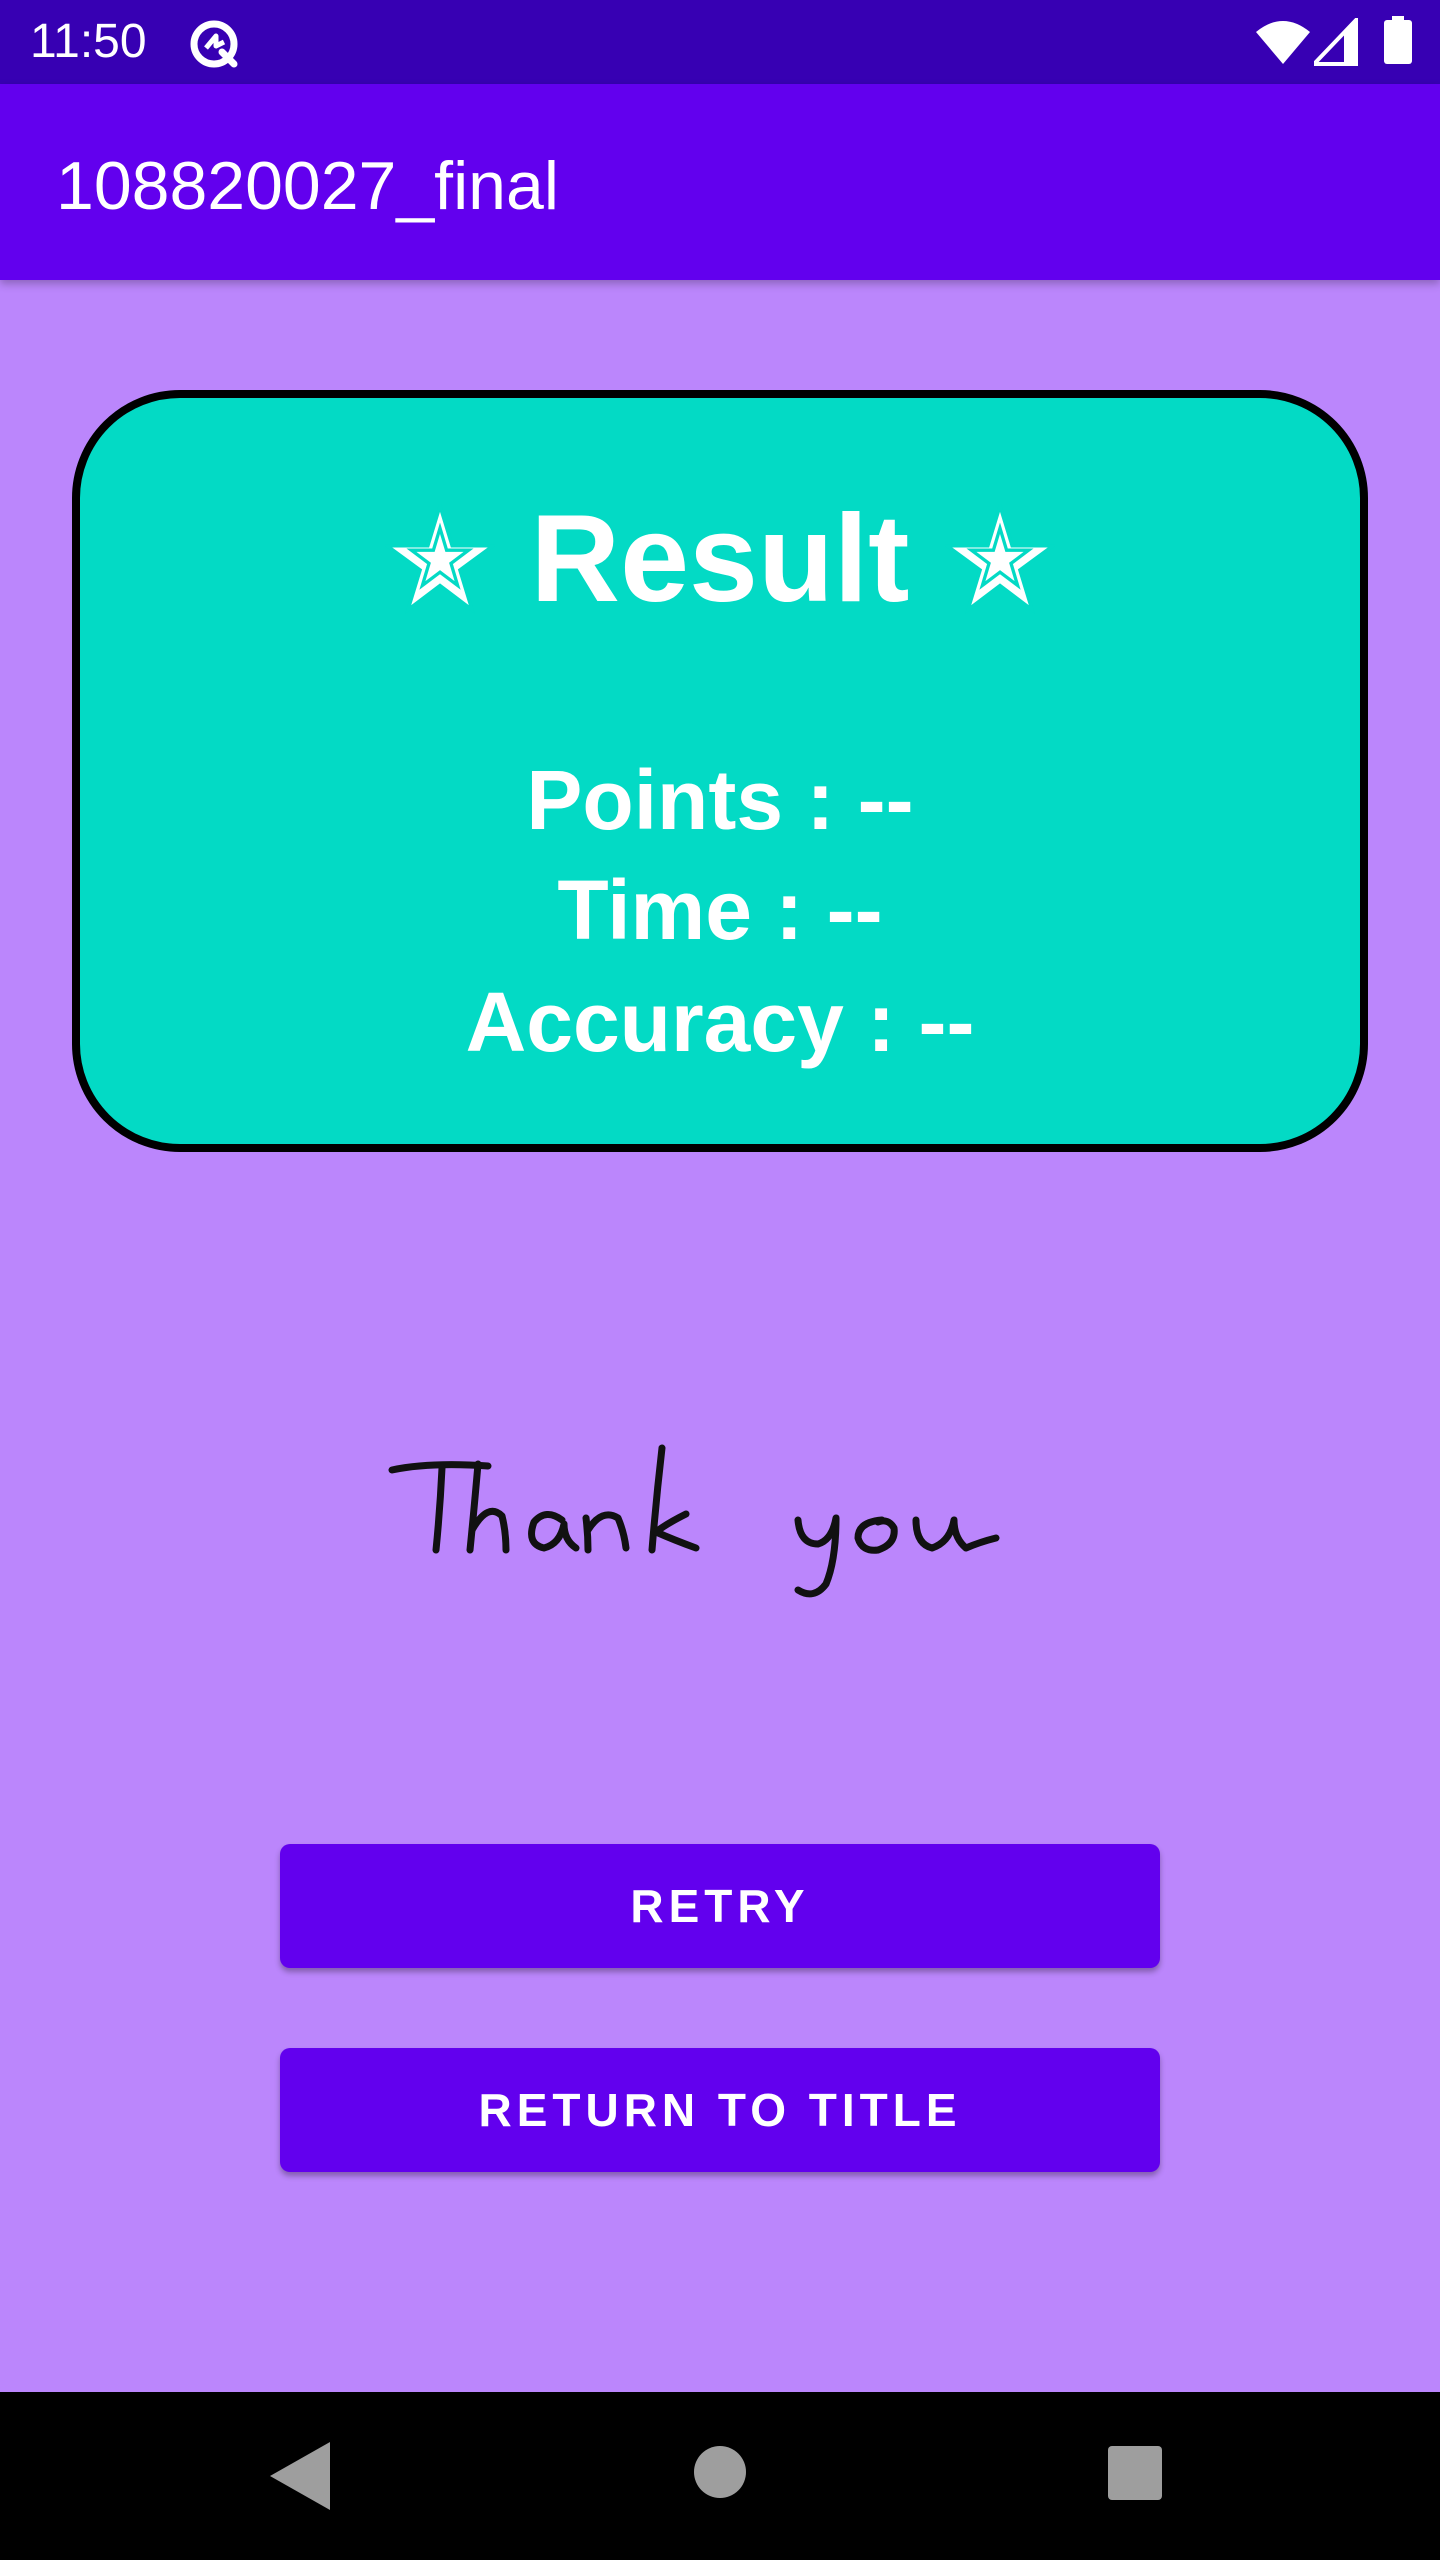  Describe the element at coordinates (88, 41) in the screenshot. I see `status-time: 11:50` at that location.